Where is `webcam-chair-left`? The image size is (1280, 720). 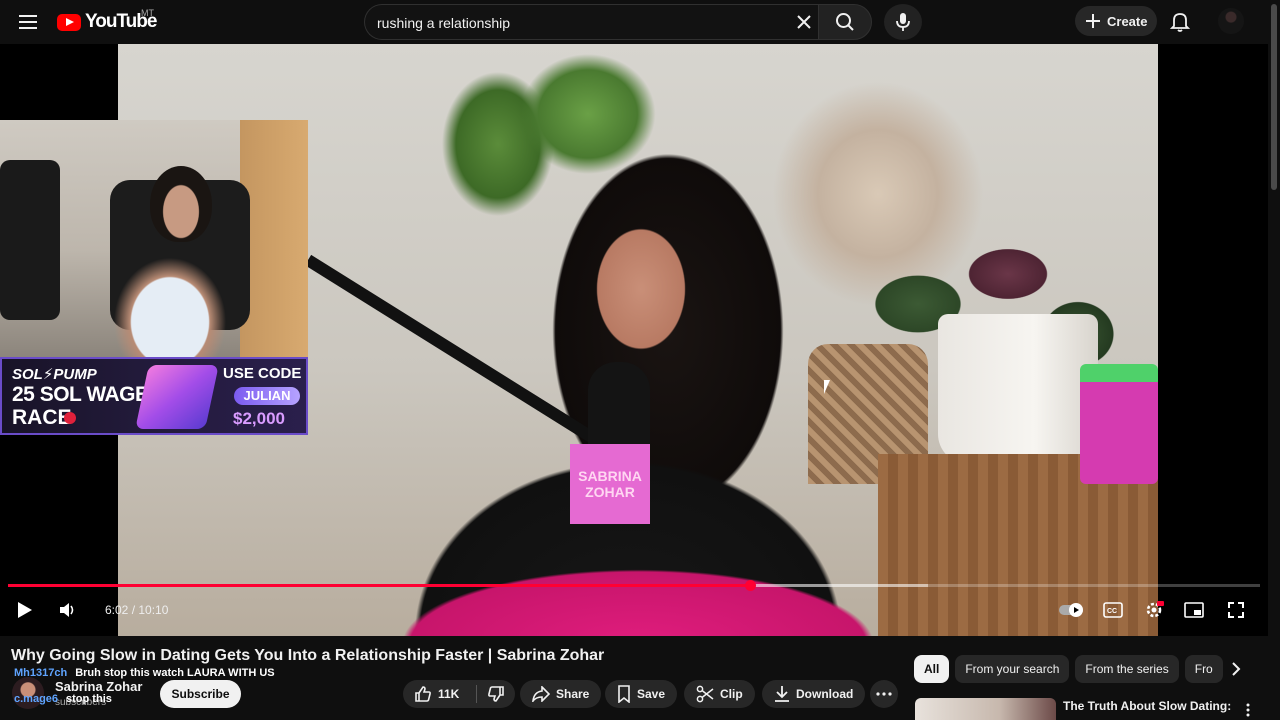 webcam-chair-left is located at coordinates (30, 240).